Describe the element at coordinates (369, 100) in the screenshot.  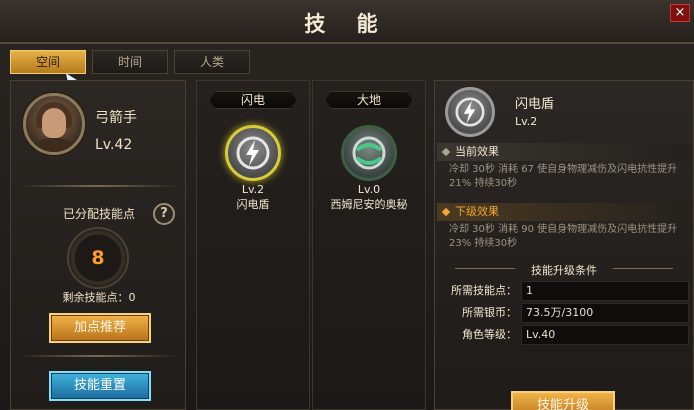
I see `column-header: 大地` at that location.